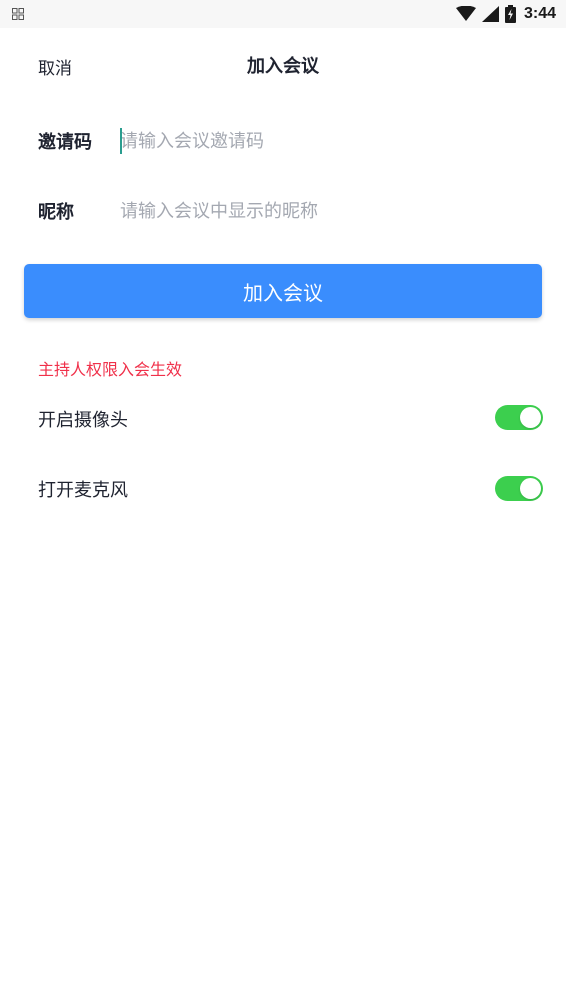 Image resolution: width=566 pixels, height=1006 pixels. I want to click on microphone-toggle-row: 打开麦克风, so click(283, 488).